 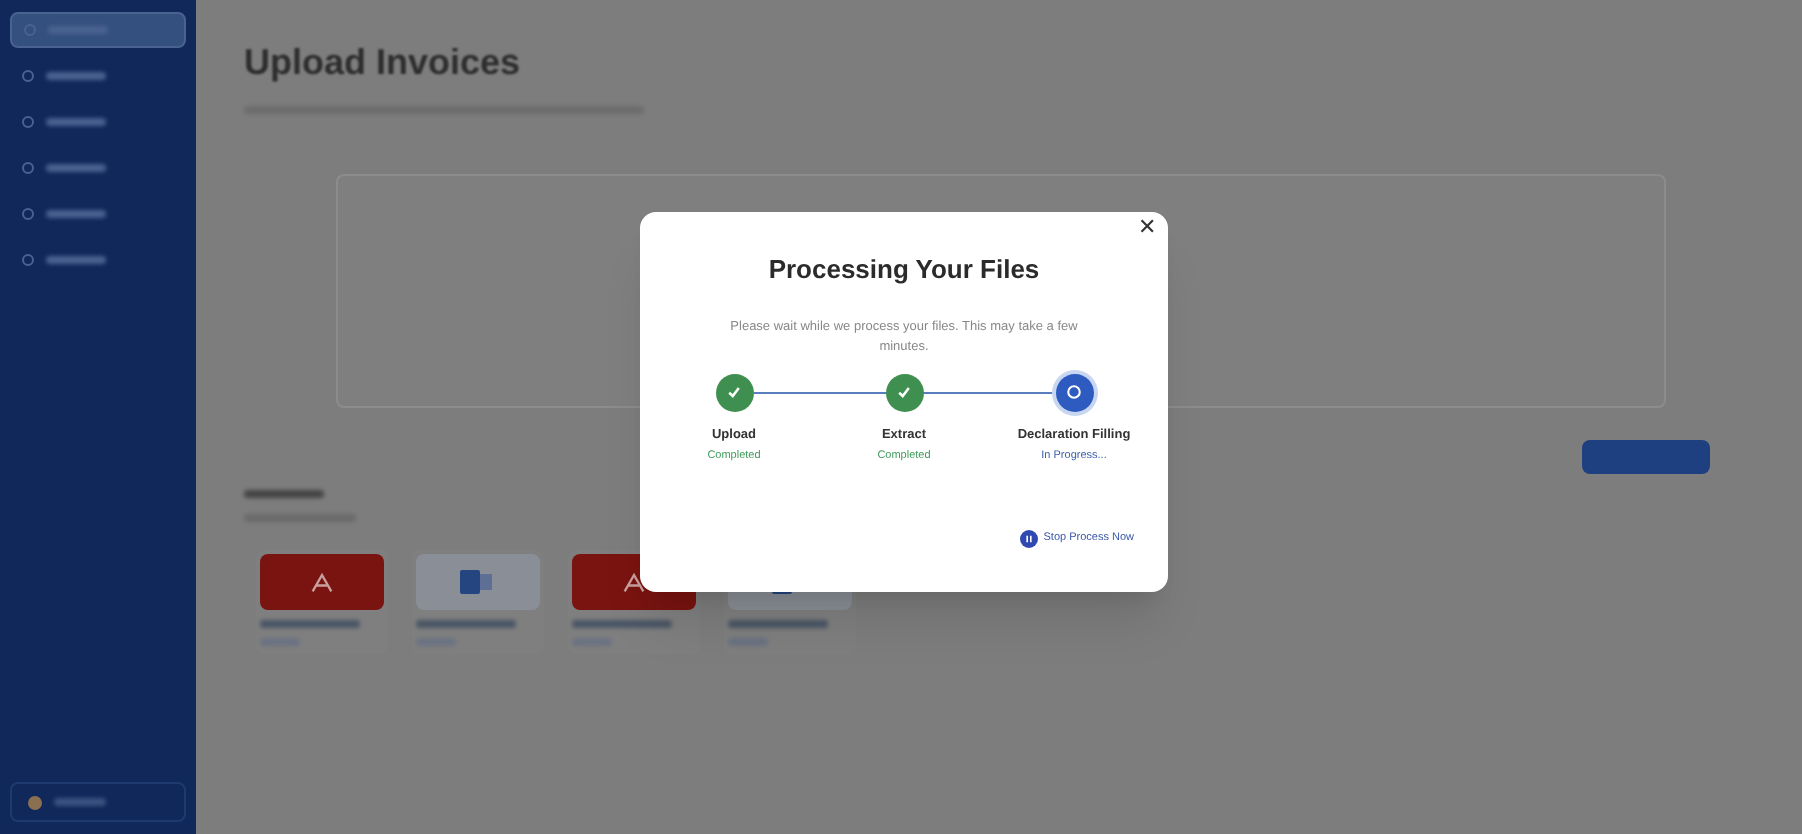 What do you see at coordinates (383, 63) in the screenshot?
I see `page-title: Upload Invoices` at bounding box center [383, 63].